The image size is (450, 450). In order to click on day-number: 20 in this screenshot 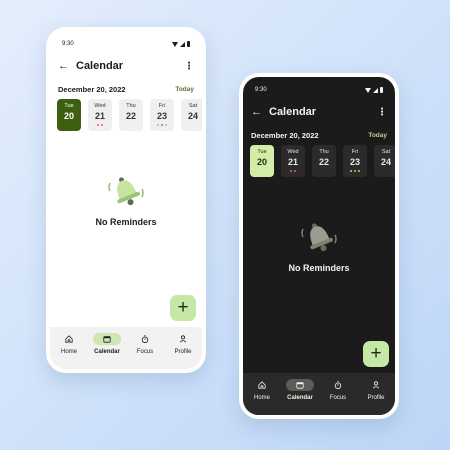, I will do `click(261, 162)`.